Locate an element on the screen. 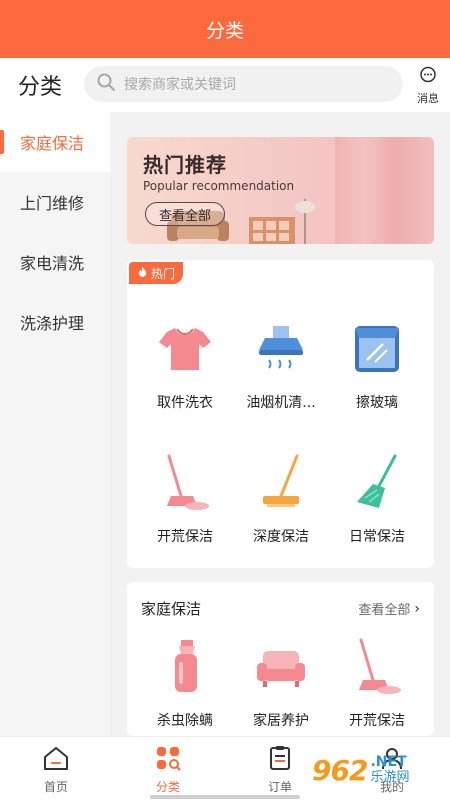 This screenshot has height=800, width=450. hot-tag: 热门 is located at coordinates (156, 273).